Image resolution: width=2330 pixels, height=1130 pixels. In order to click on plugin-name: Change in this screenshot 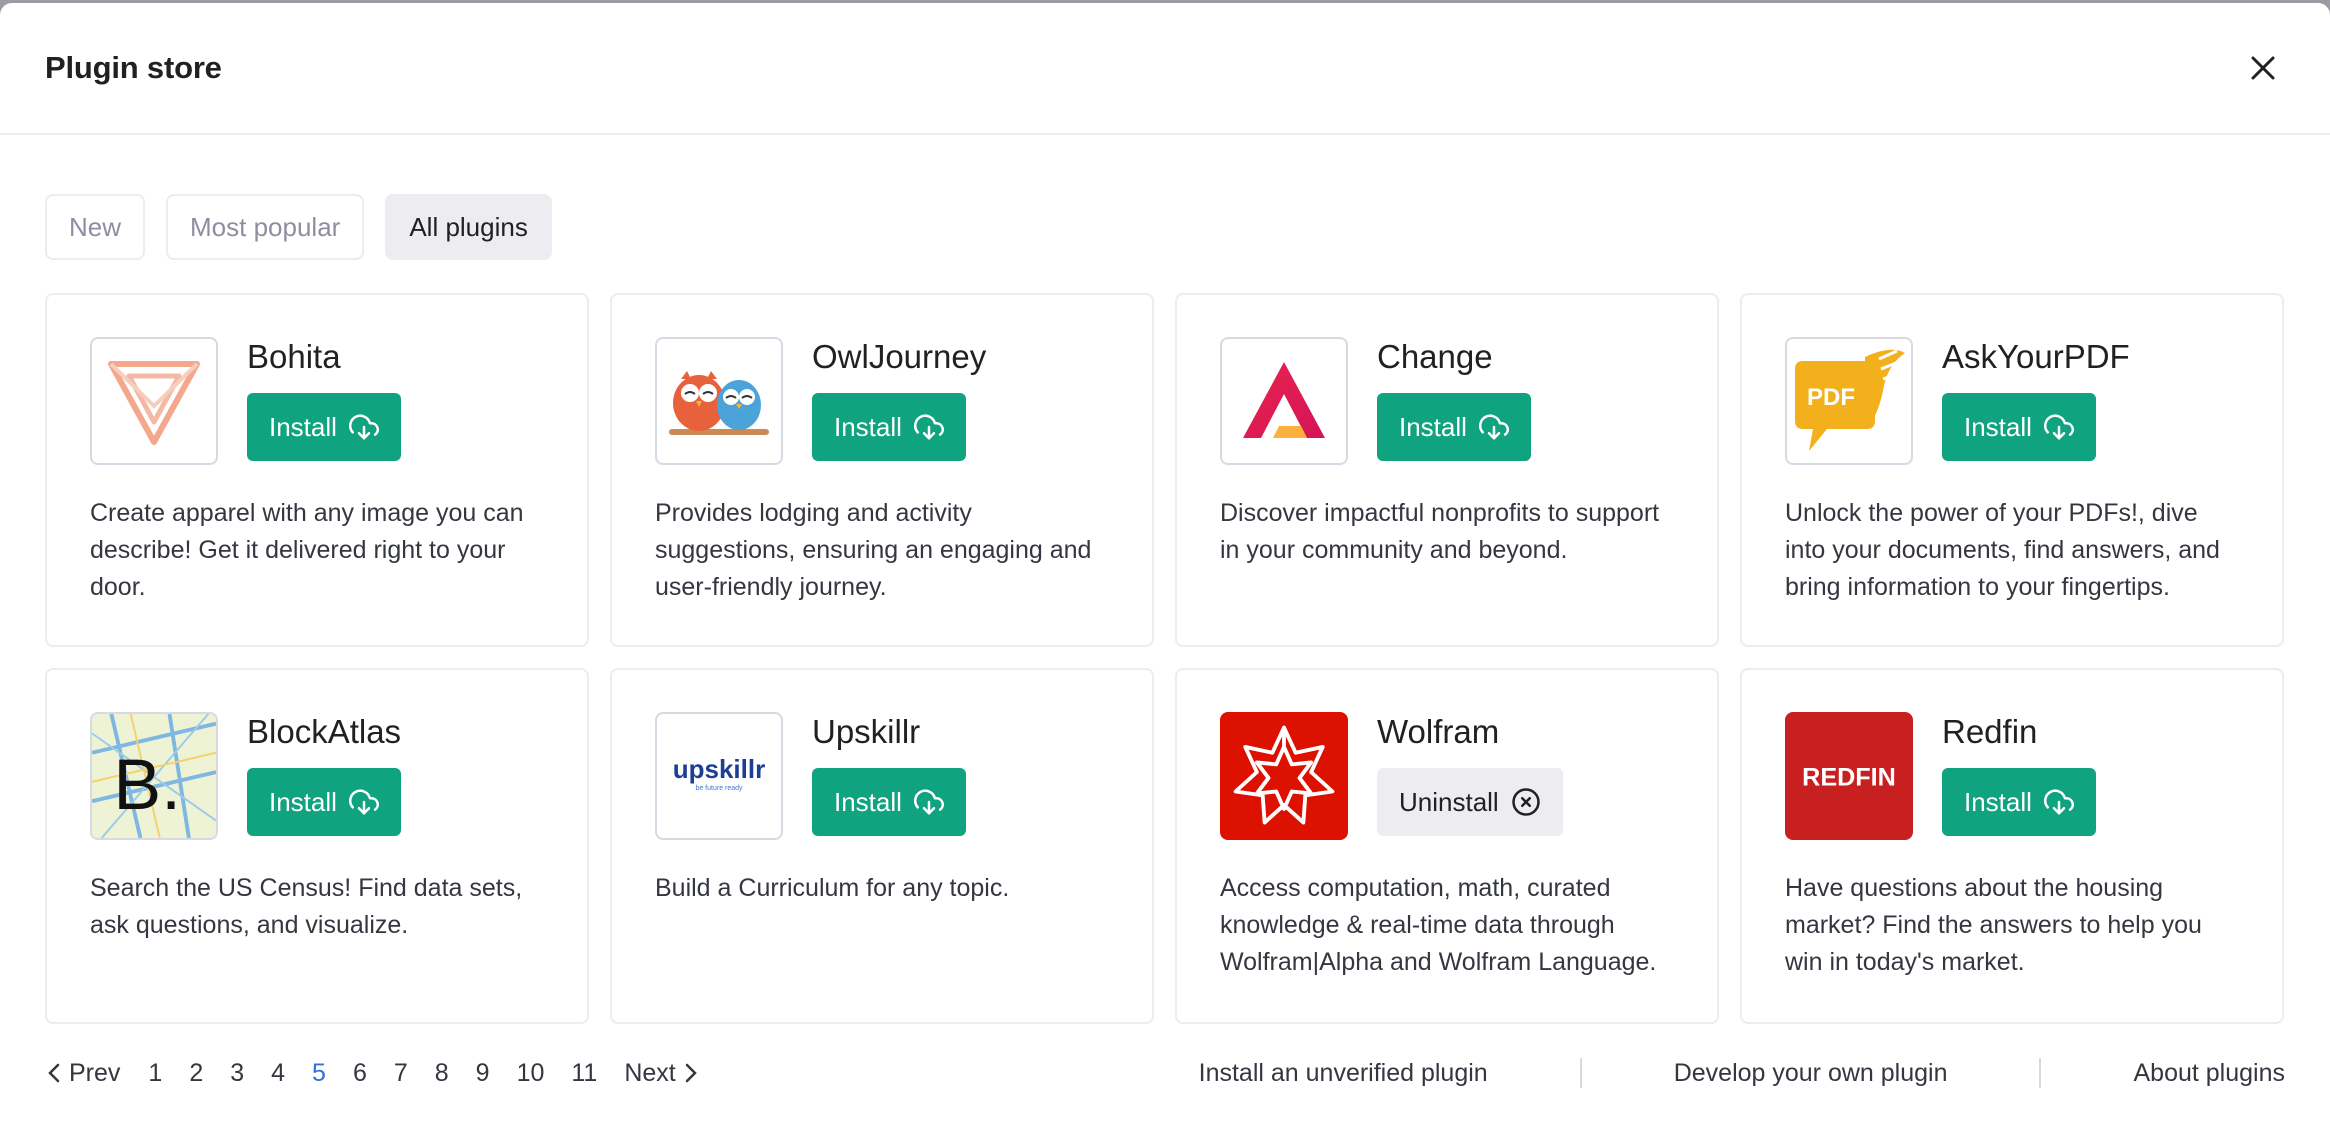, I will do `click(1435, 356)`.